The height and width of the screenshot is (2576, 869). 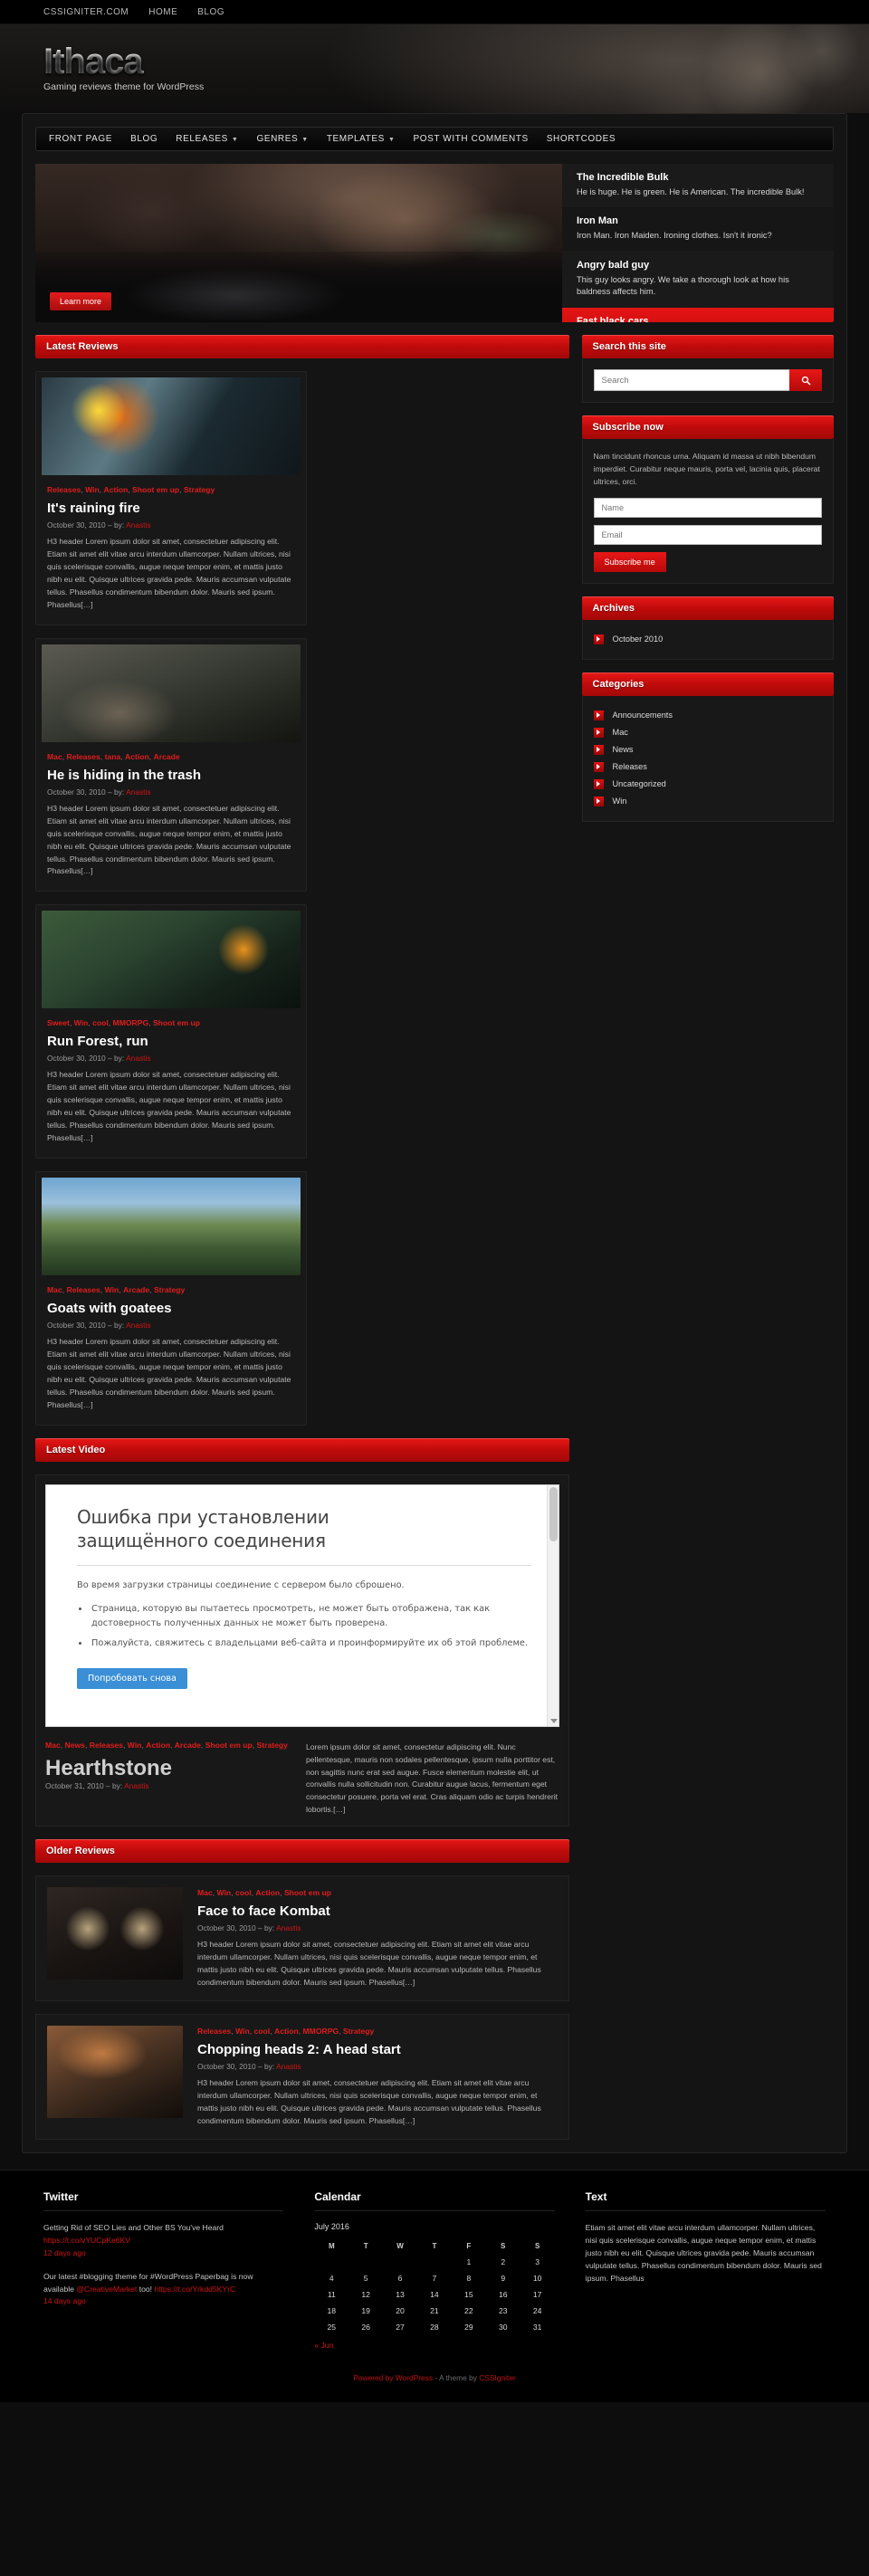 I want to click on nav-item-post-with-comments: POST WITH COMMENTS, so click(x=470, y=139).